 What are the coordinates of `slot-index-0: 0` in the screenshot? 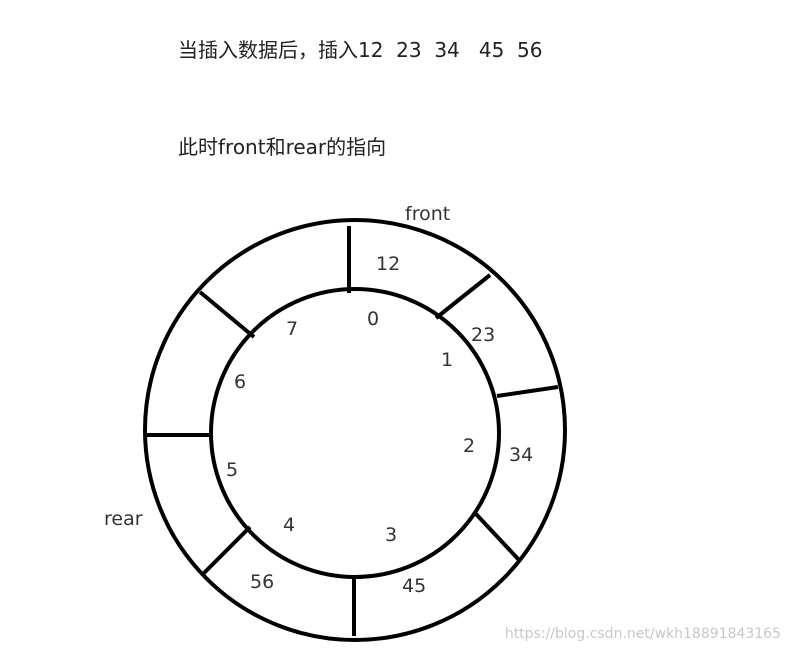 It's located at (373, 319).